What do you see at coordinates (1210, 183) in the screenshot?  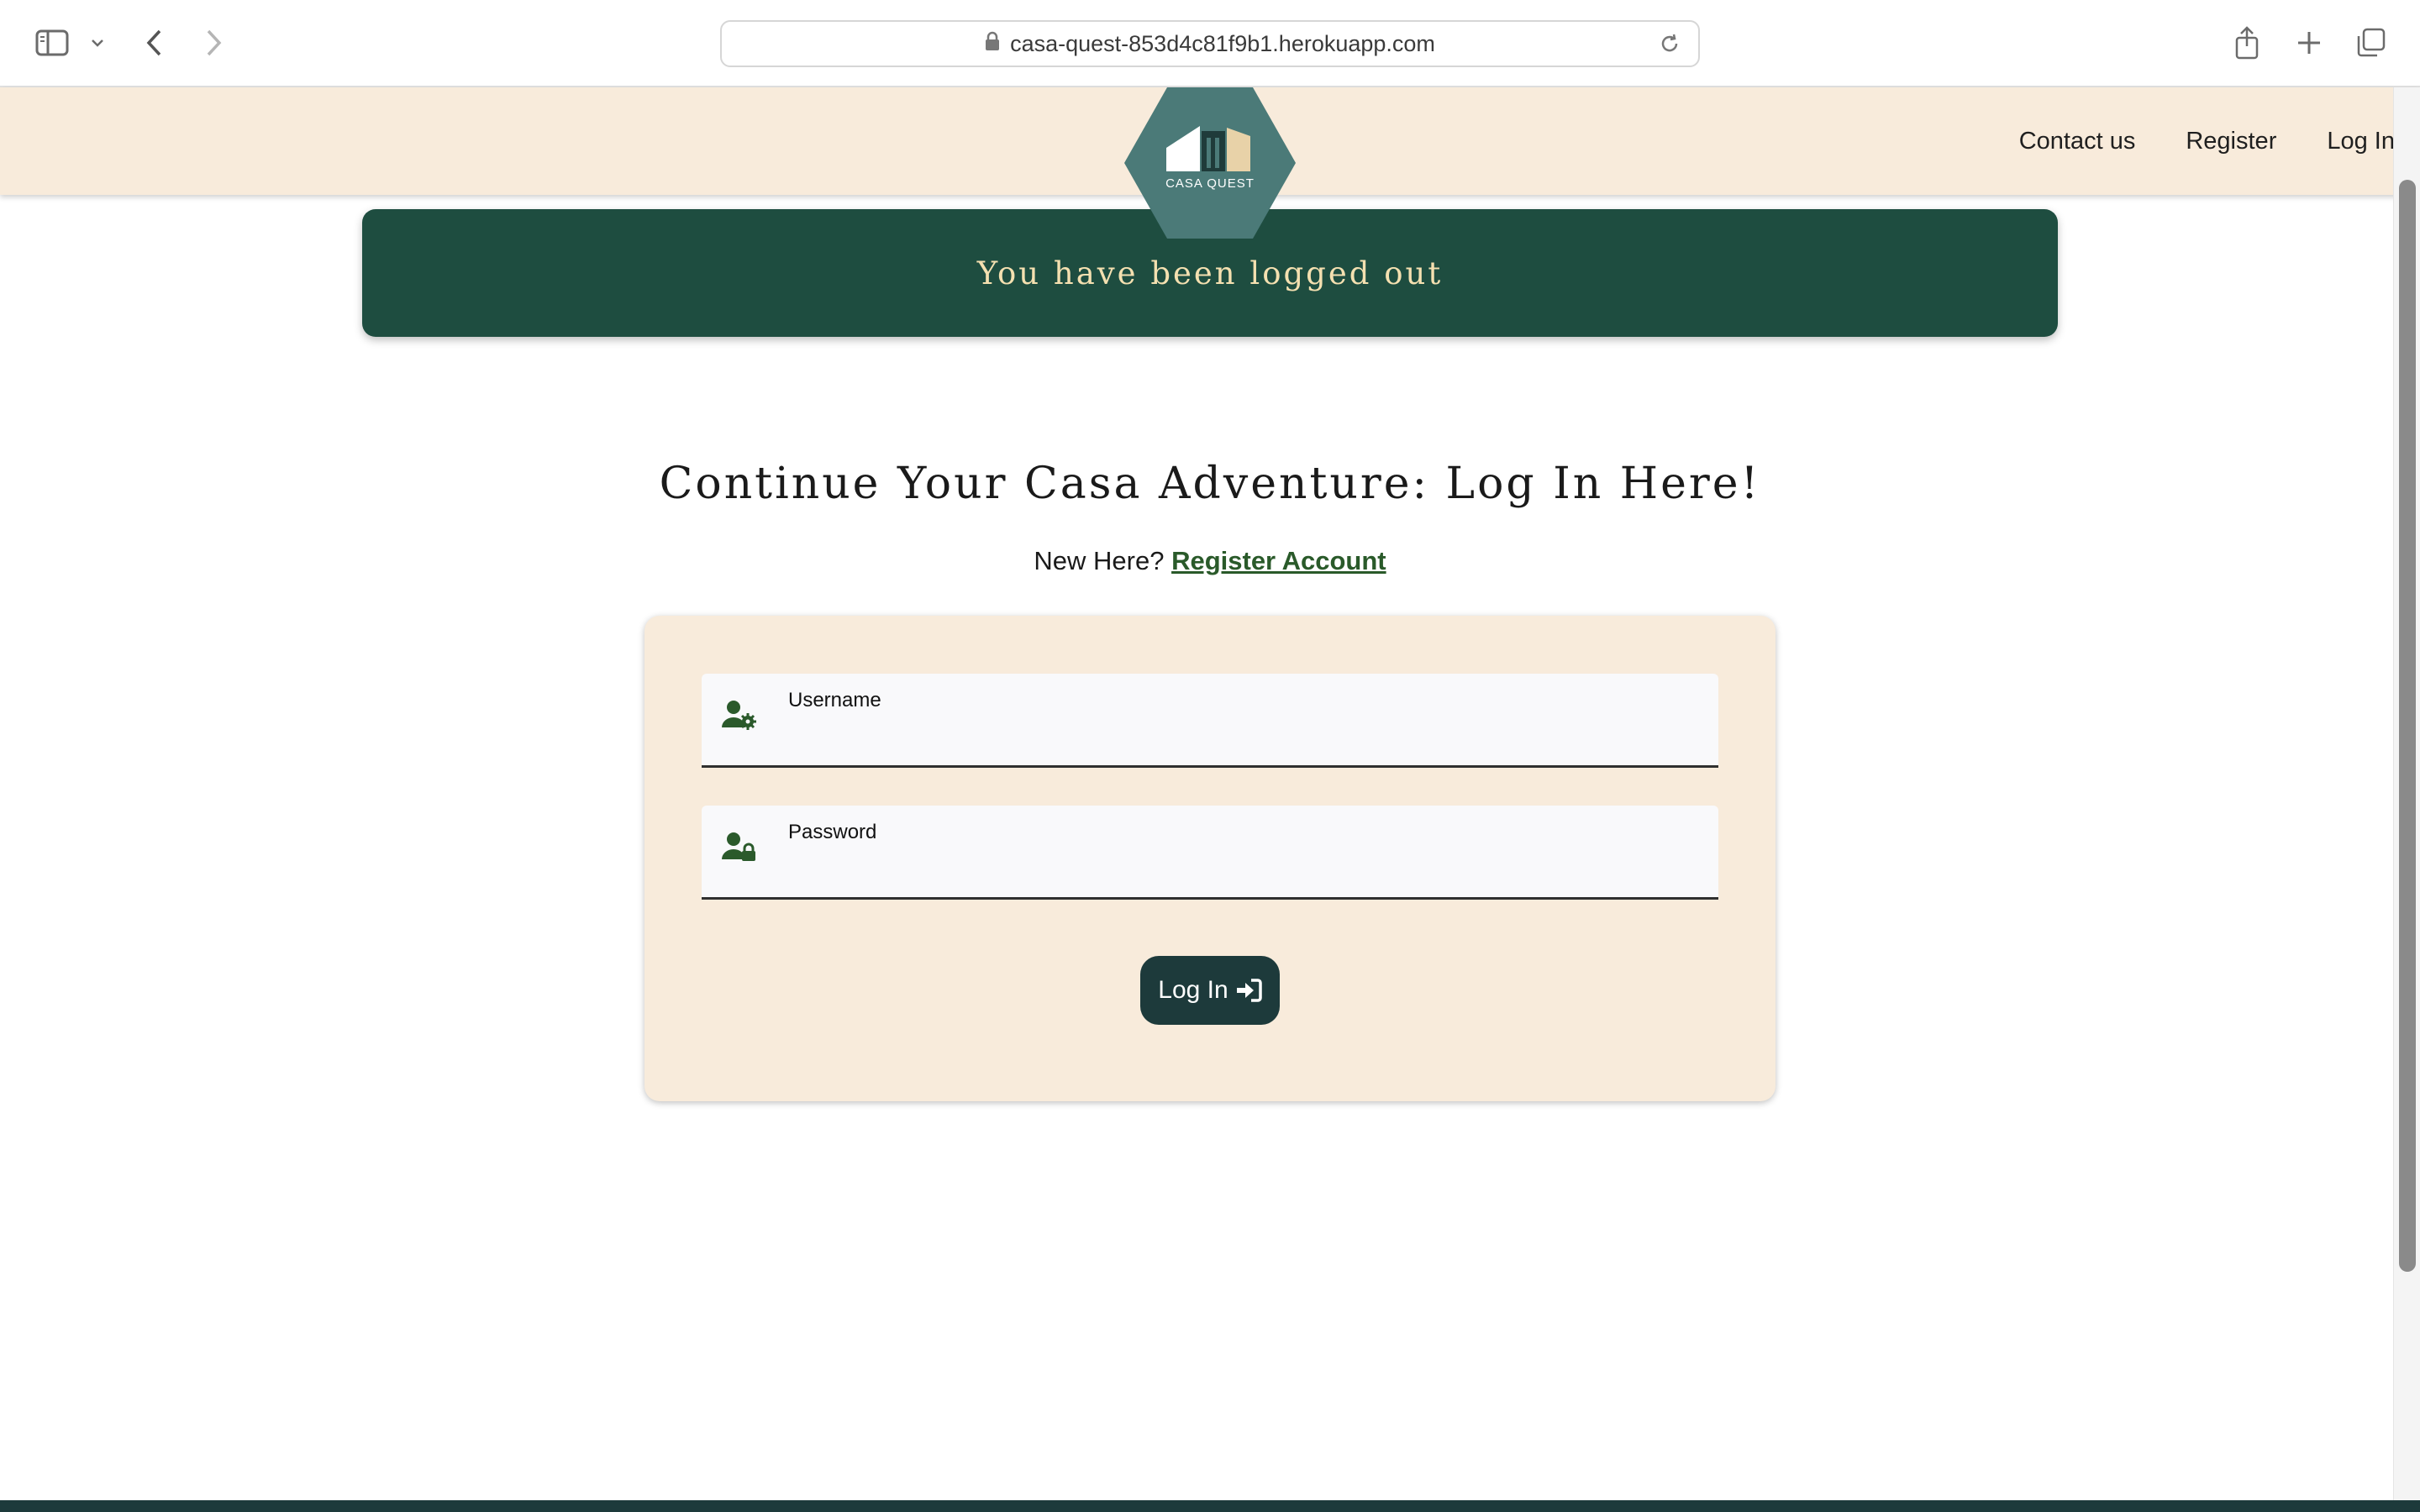 I see `logo-text: CASA QUEST` at bounding box center [1210, 183].